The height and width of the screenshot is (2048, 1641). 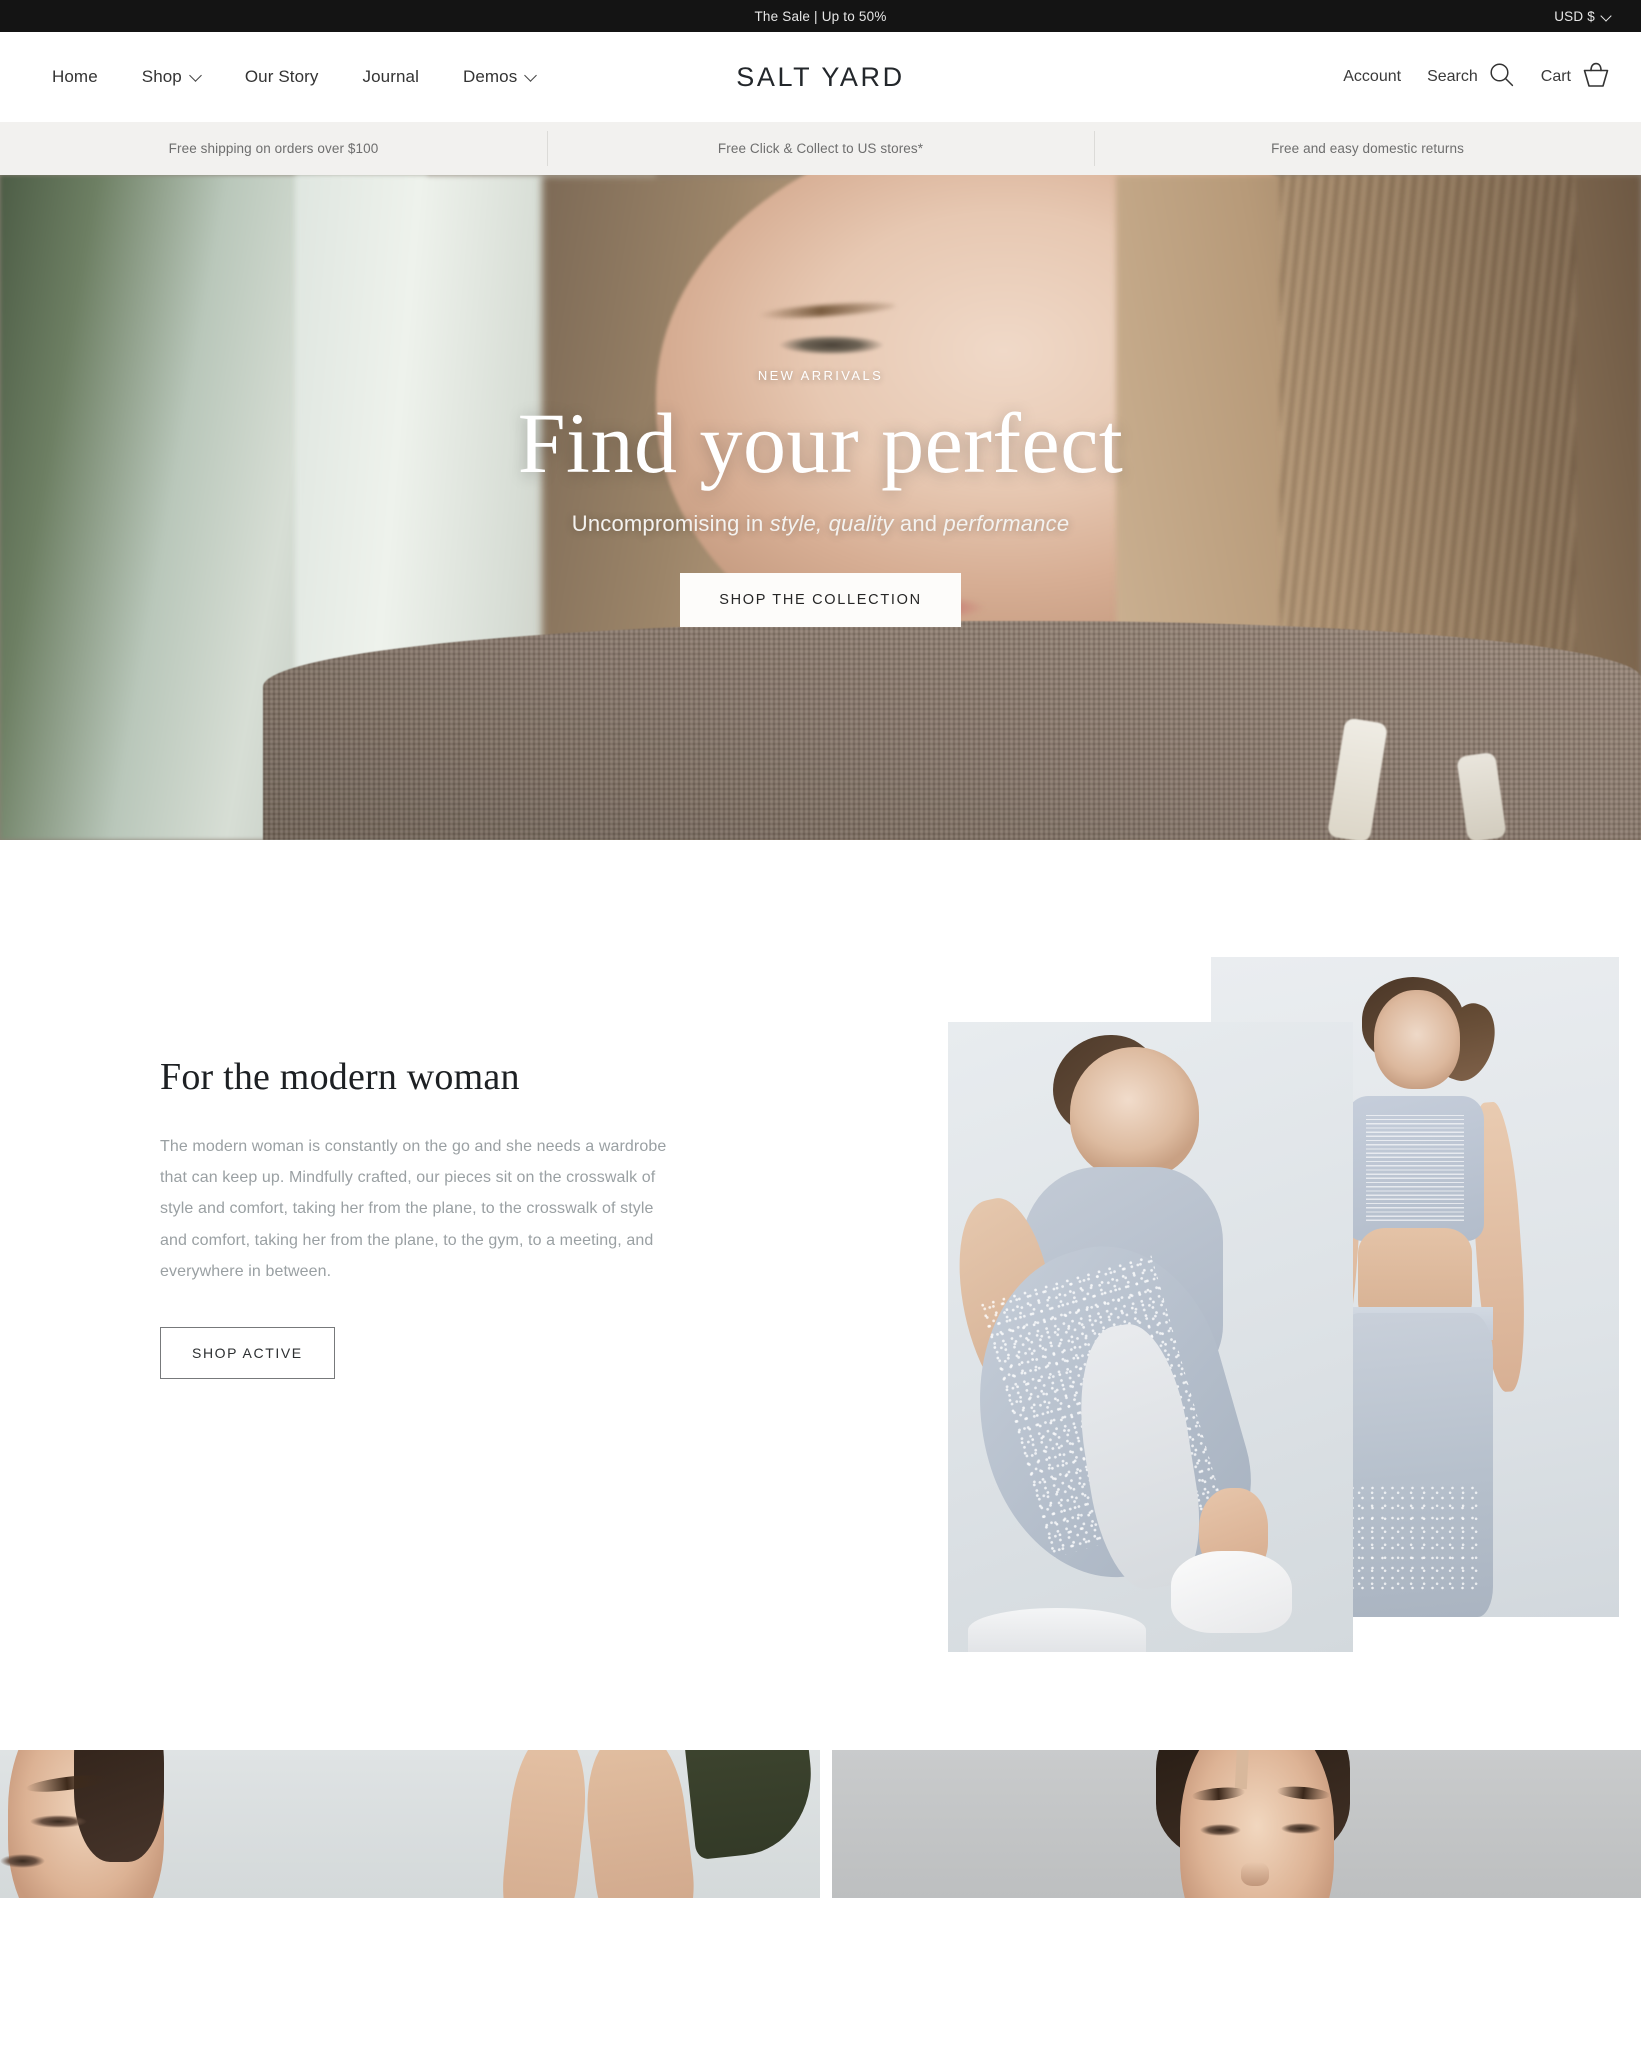 I want to click on hero-subtitle-emphasis-2: performance, so click(x=1006, y=523).